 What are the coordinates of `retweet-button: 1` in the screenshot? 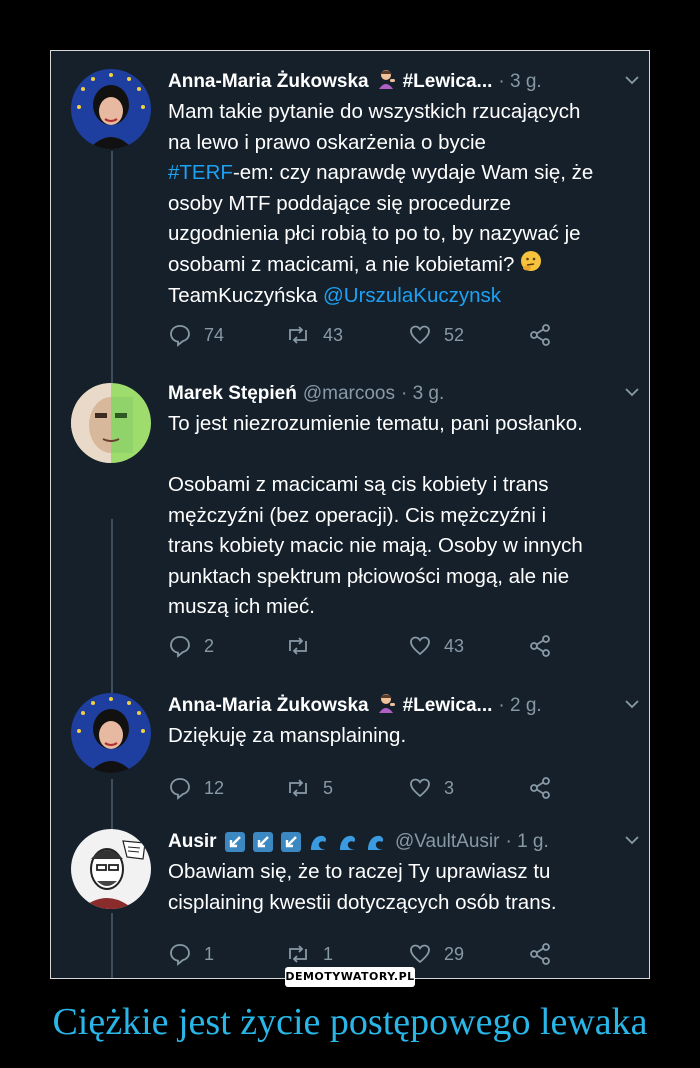 It's located at (309, 954).